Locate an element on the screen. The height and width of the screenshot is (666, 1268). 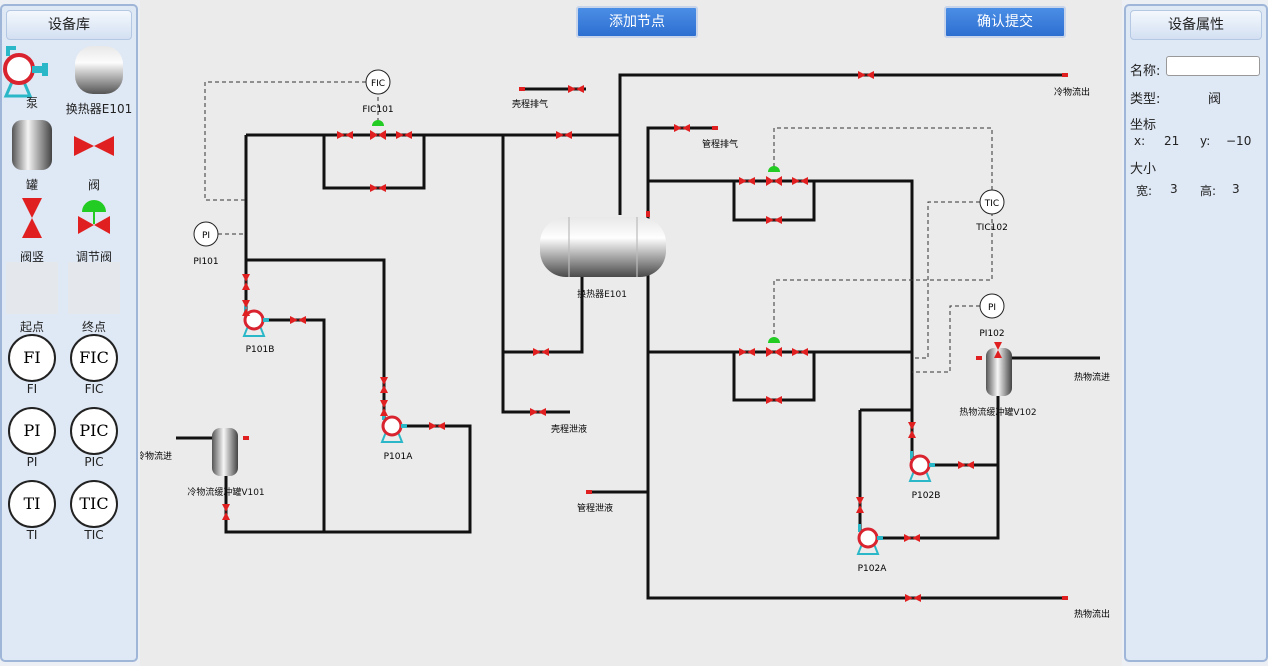
pump-p102b is located at coordinates (921, 466).